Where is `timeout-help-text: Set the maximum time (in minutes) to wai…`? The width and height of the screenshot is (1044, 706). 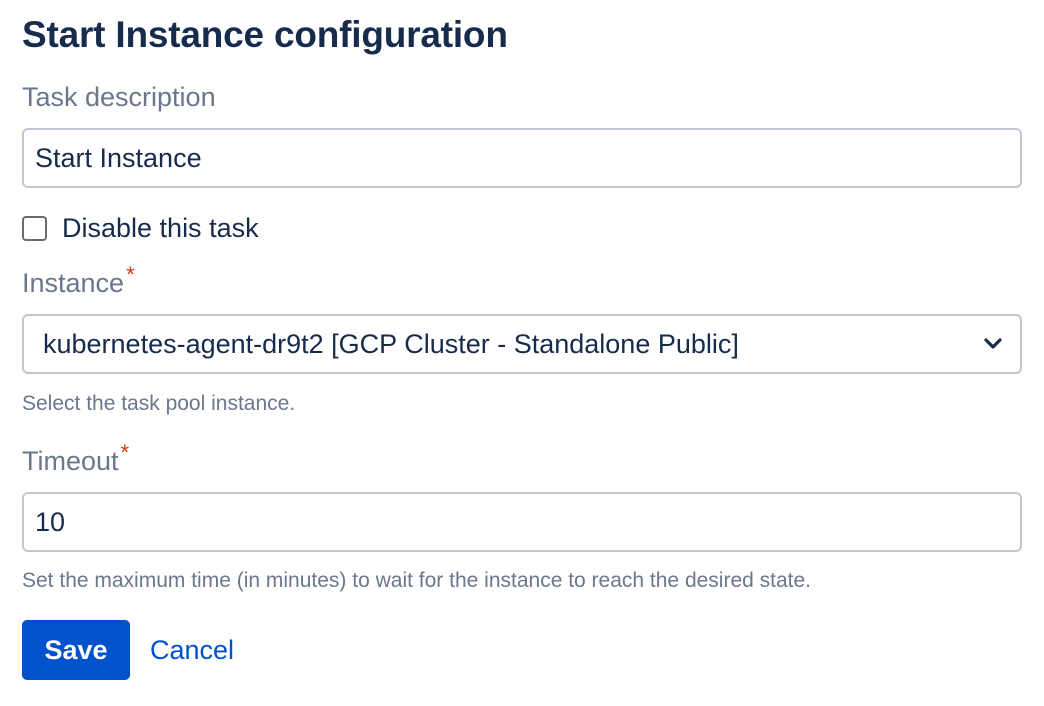 timeout-help-text: Set the maximum time (in minutes) to wai… is located at coordinates (417, 580).